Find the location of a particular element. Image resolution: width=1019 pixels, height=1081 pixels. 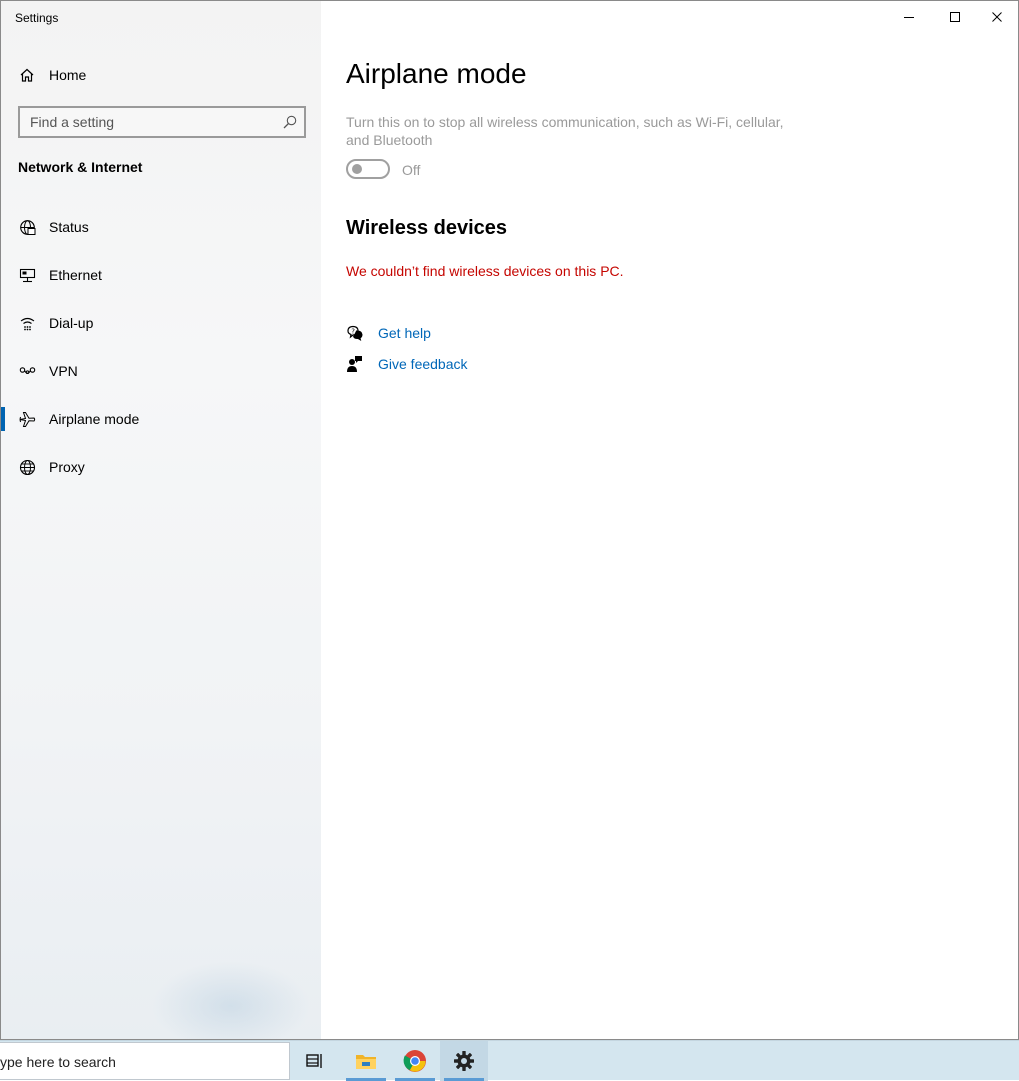

taskbar-search-box: ype here to search is located at coordinates (145, 1061).